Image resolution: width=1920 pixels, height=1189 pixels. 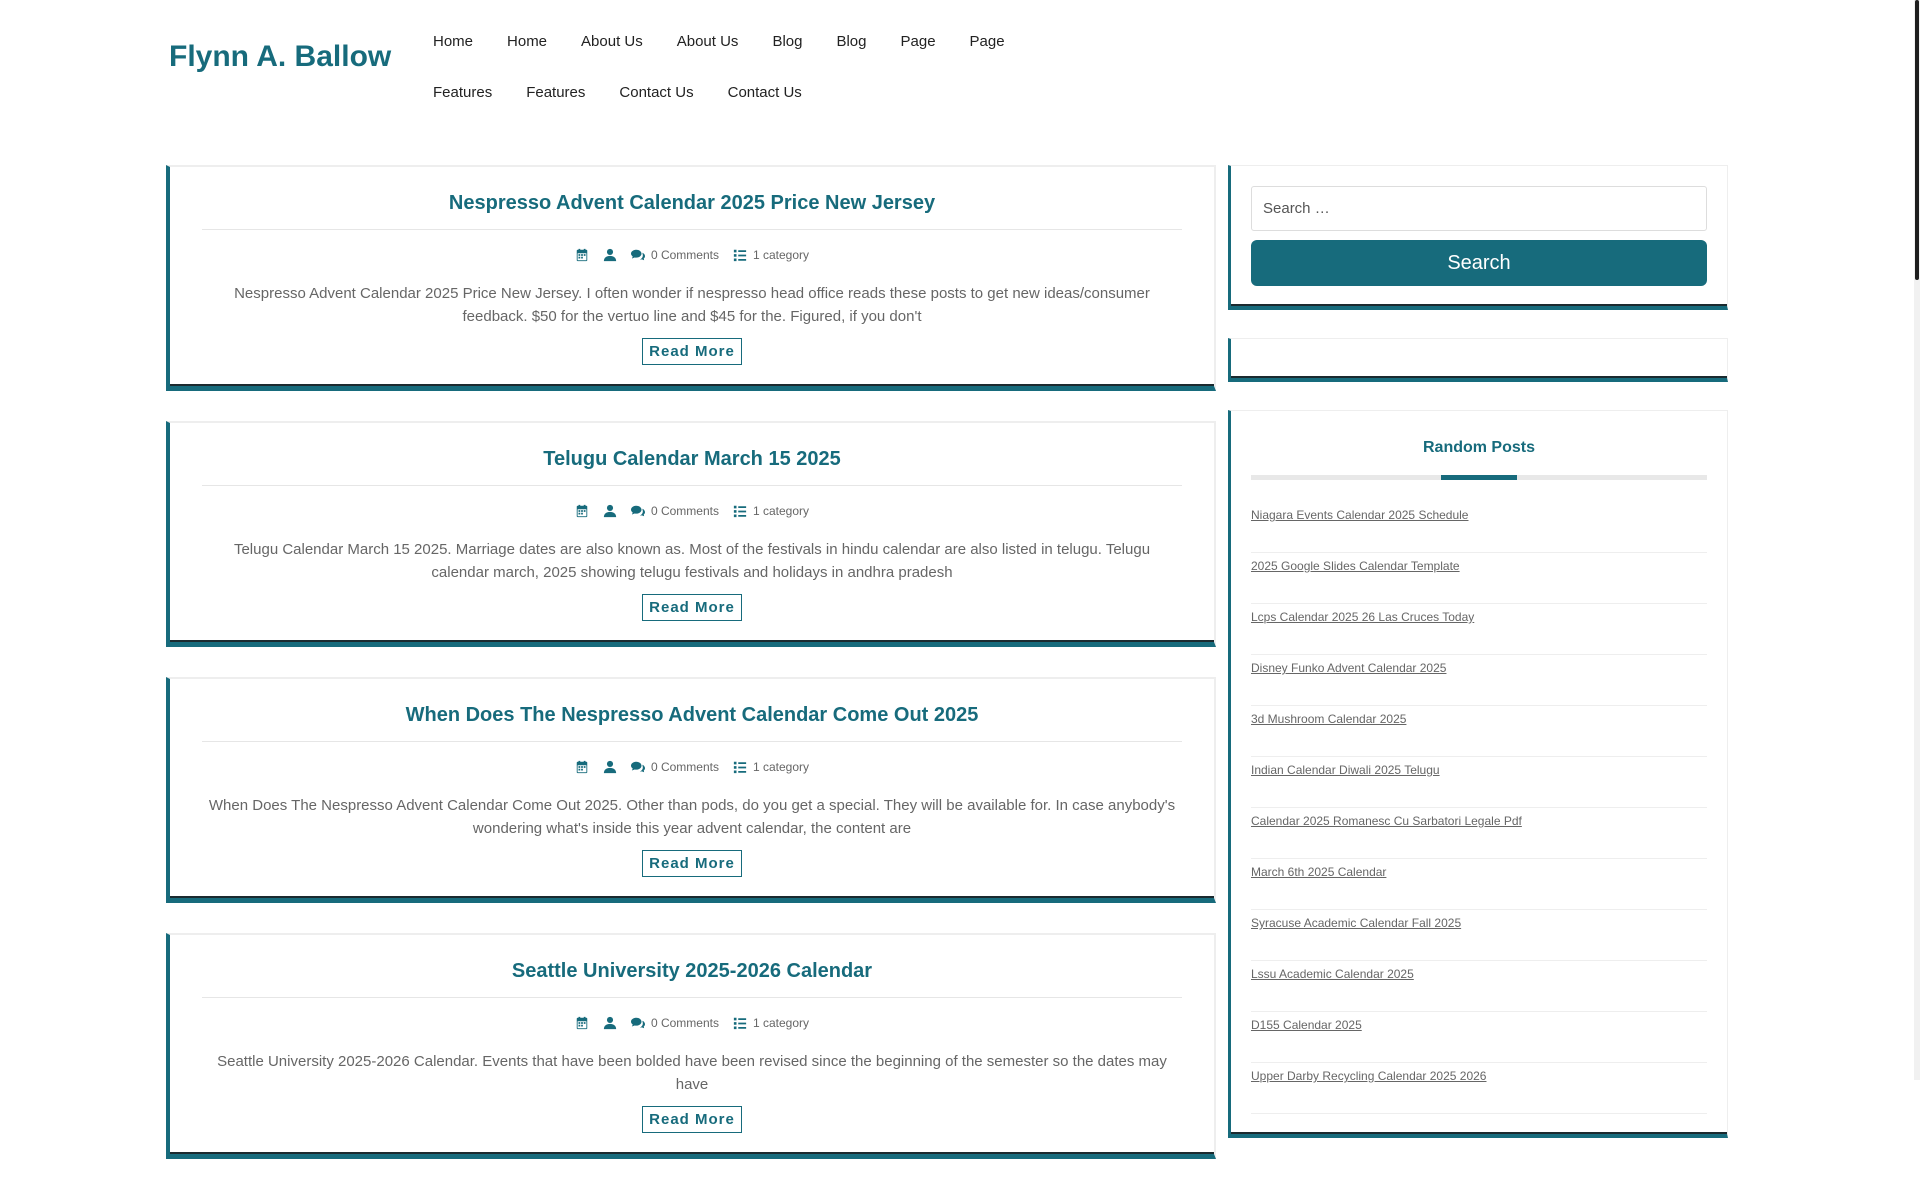 I want to click on post-title: Telugu Calendar March 15 2025, so click(x=692, y=467).